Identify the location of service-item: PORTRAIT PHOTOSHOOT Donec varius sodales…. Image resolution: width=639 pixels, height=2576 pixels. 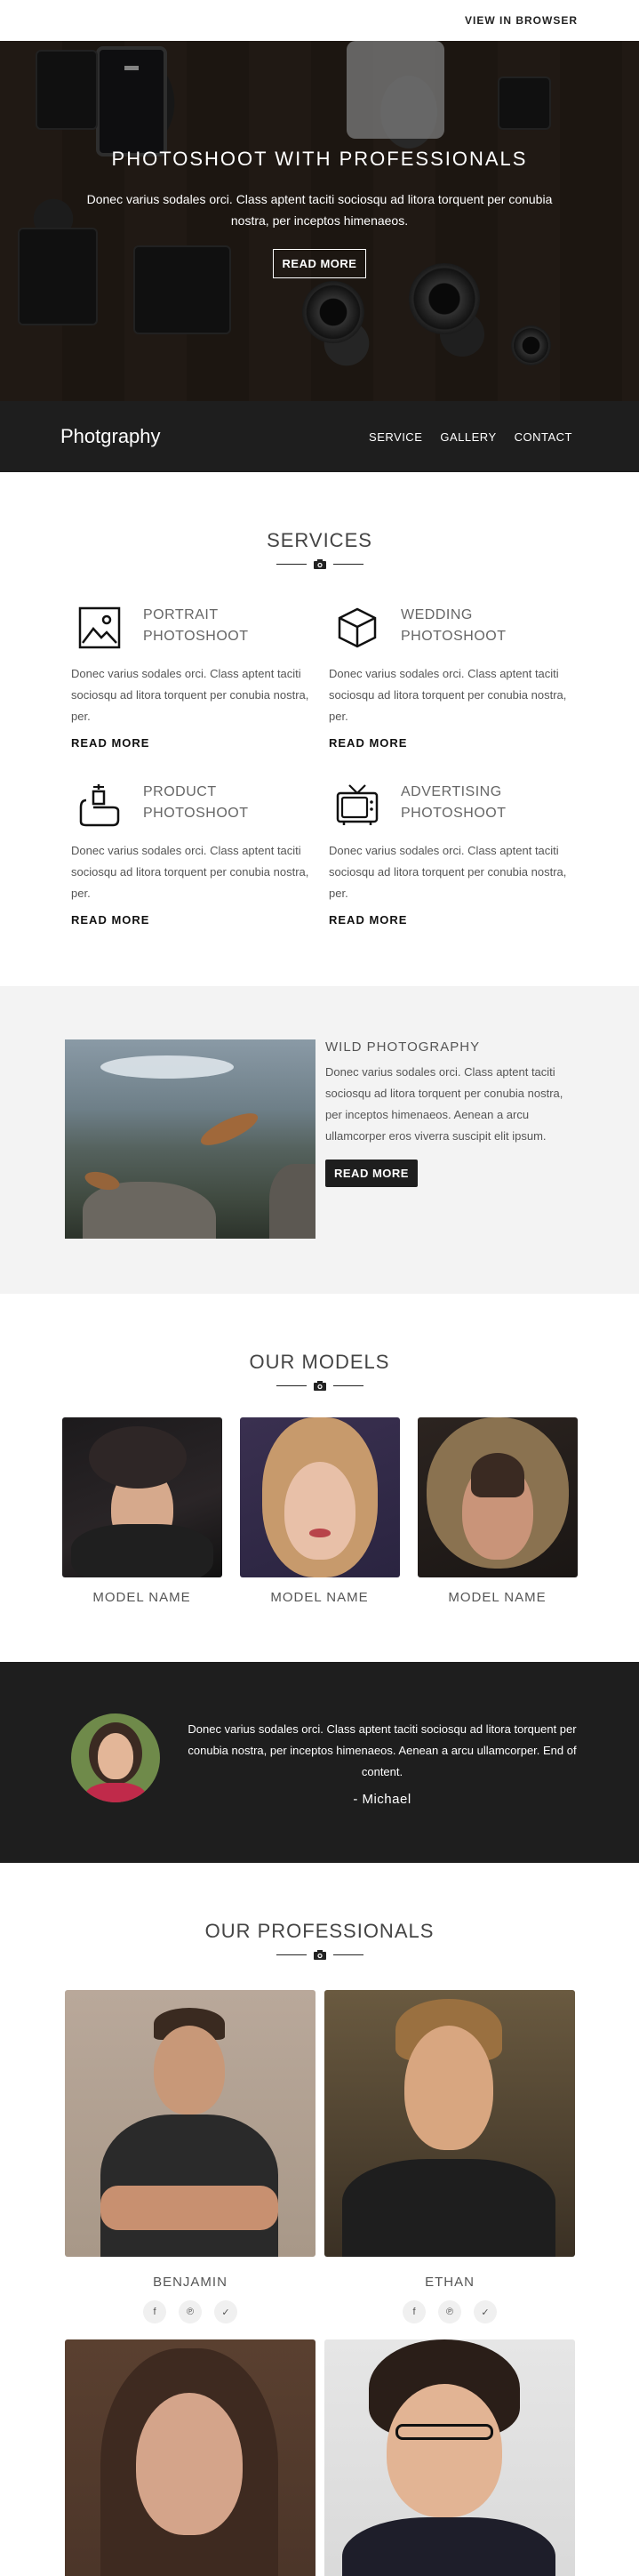
(191, 678).